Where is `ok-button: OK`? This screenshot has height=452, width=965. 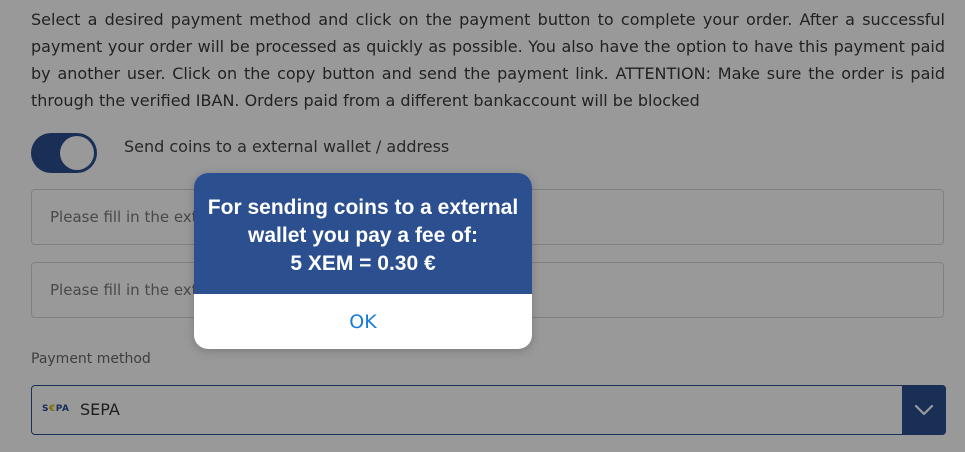
ok-button: OK is located at coordinates (363, 321).